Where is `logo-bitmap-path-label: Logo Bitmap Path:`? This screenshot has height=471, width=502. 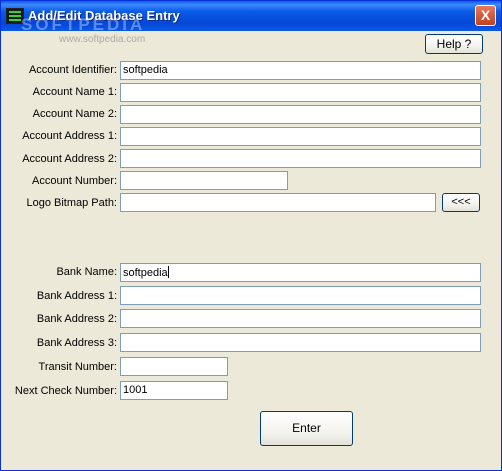 logo-bitmap-path-label: Logo Bitmap Path: is located at coordinates (71, 203).